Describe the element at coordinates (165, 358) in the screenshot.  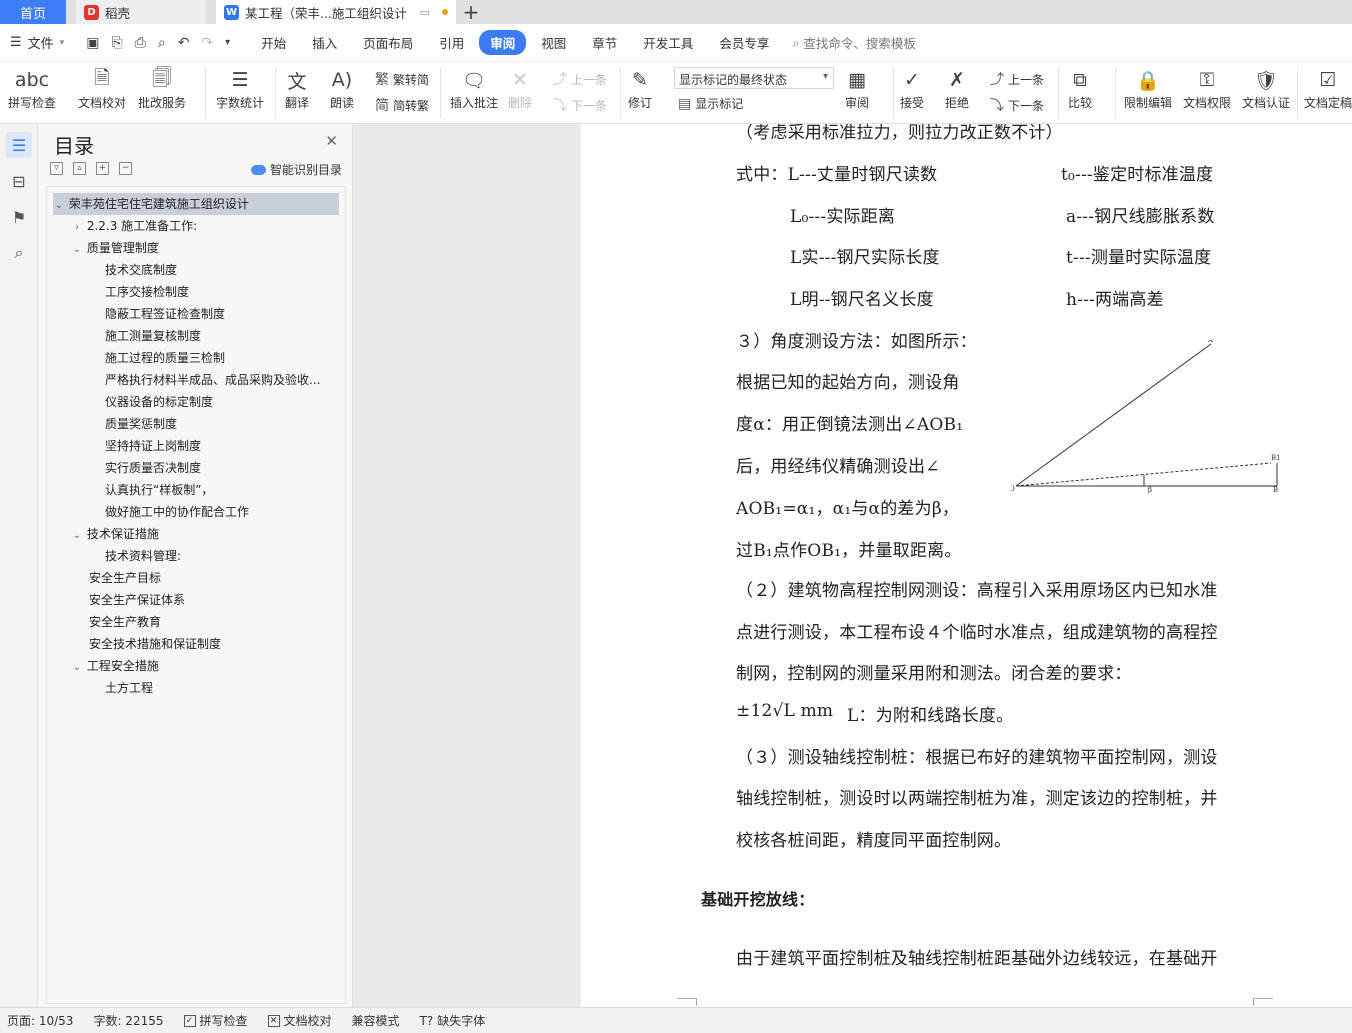
I see `toc-item: 施工过程的质量三检制` at that location.